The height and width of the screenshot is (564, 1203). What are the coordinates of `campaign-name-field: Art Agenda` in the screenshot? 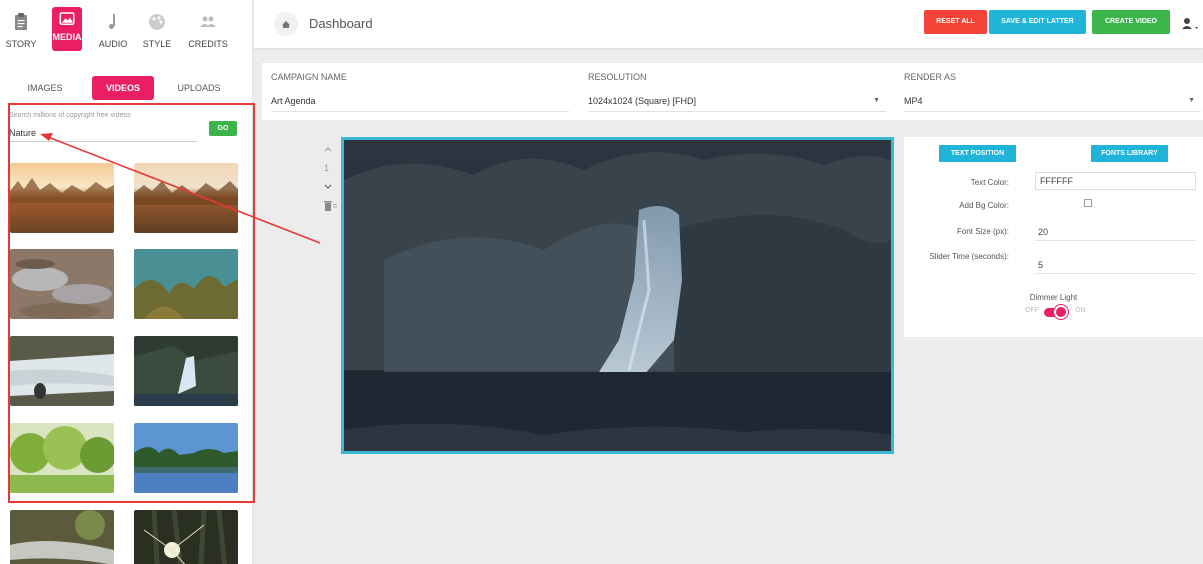 It's located at (420, 104).